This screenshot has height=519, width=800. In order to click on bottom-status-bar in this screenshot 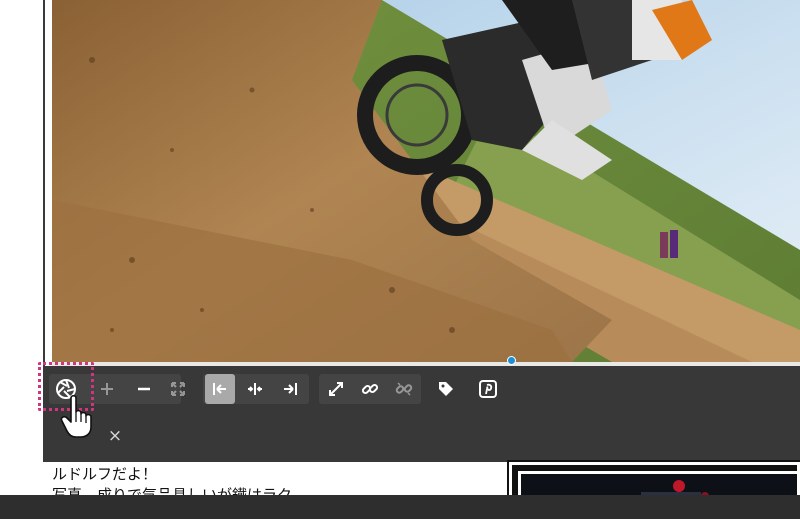, I will do `click(400, 507)`.